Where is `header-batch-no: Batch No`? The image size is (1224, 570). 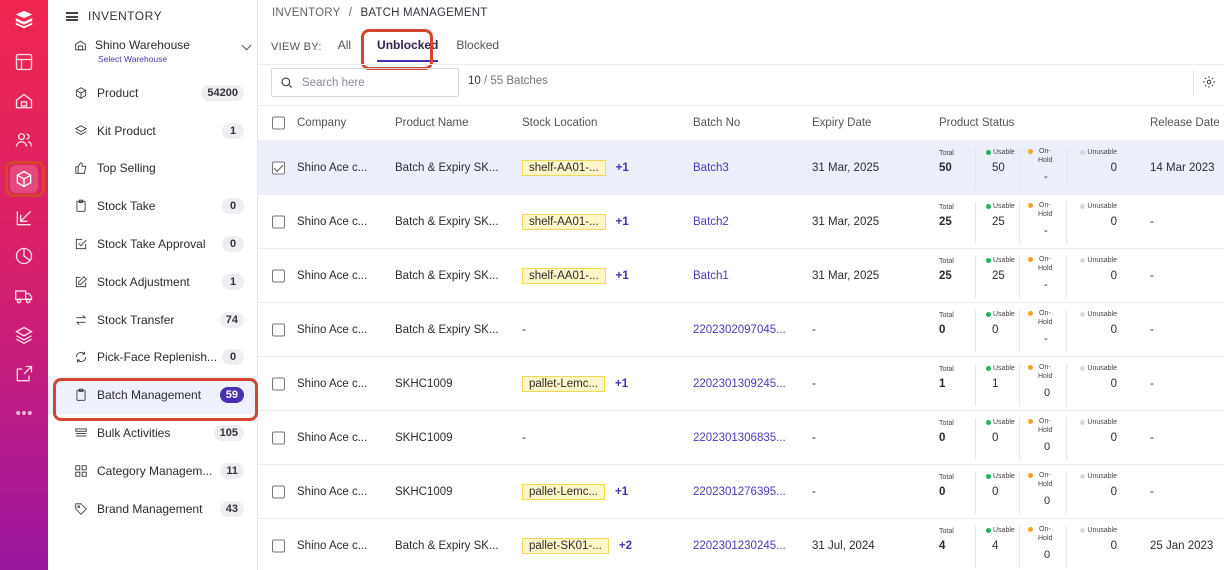
header-batch-no: Batch No is located at coordinates (716, 123).